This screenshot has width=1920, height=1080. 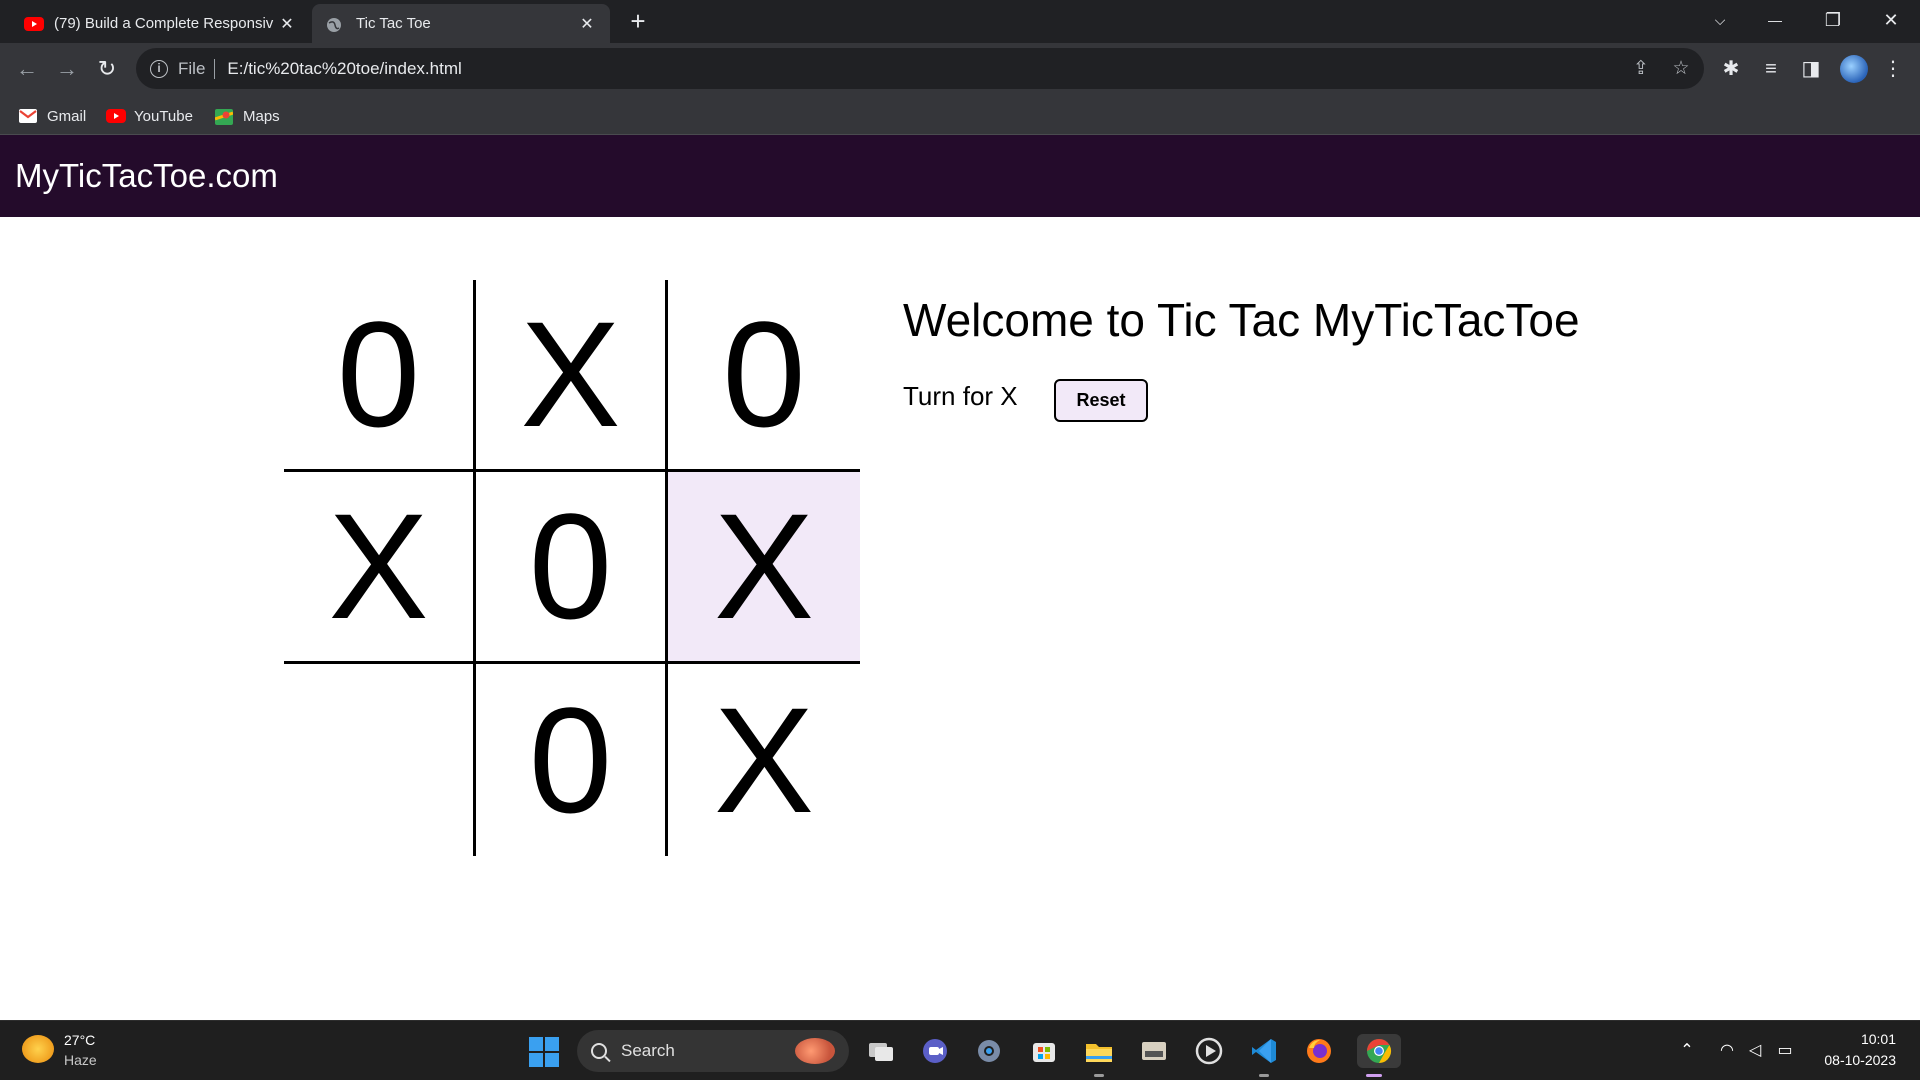 What do you see at coordinates (107, 69) in the screenshot?
I see `reload-button: ↻` at bounding box center [107, 69].